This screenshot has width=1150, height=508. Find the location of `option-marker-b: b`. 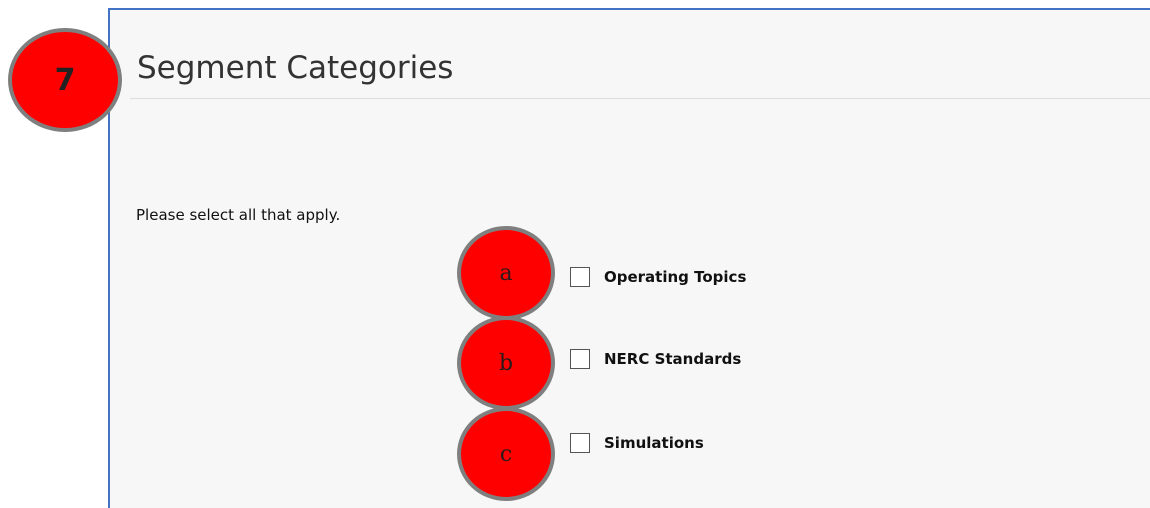

option-marker-b: b is located at coordinates (506, 363).